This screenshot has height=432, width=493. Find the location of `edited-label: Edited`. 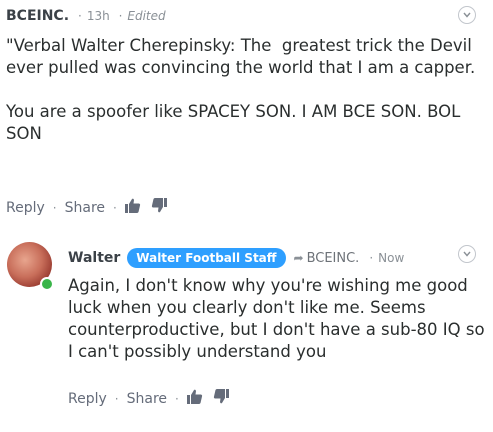

edited-label: Edited is located at coordinates (146, 16).